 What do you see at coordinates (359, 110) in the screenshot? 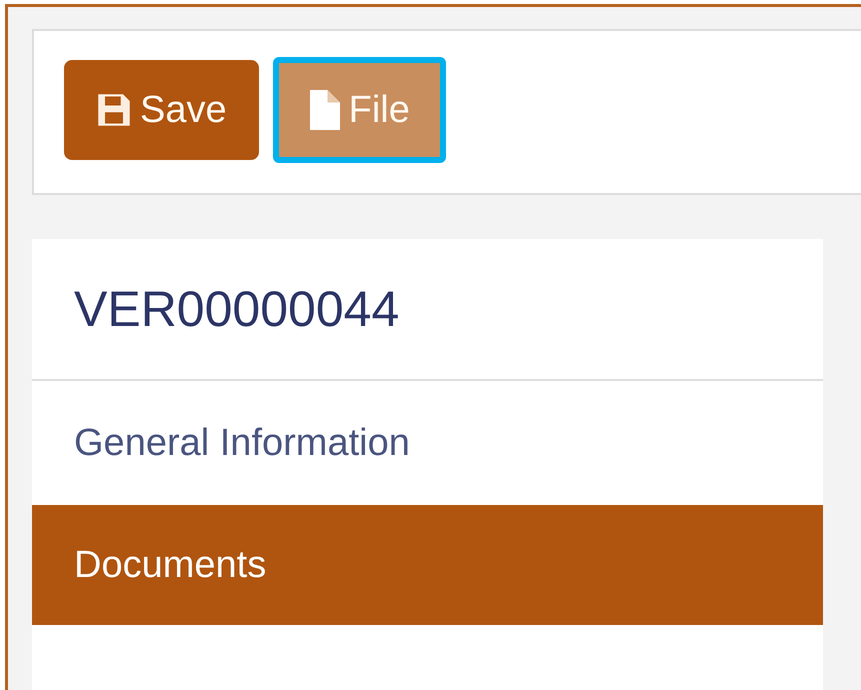
I see `file-button: File` at bounding box center [359, 110].